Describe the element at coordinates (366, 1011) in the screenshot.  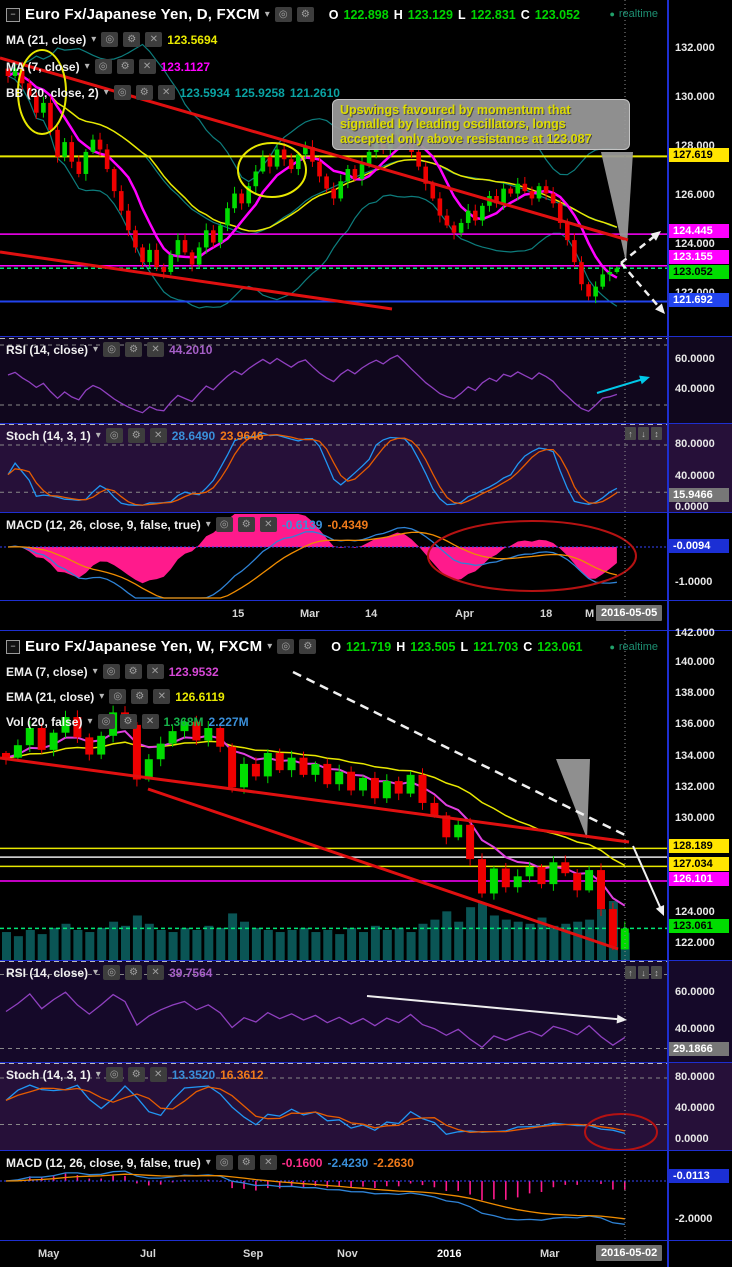
I see `weekly-rsi-pane: RSI (14, close) ▾ ◎ ⚙ ✕ 39.7564 ↑ ↓ ↕` at that location.